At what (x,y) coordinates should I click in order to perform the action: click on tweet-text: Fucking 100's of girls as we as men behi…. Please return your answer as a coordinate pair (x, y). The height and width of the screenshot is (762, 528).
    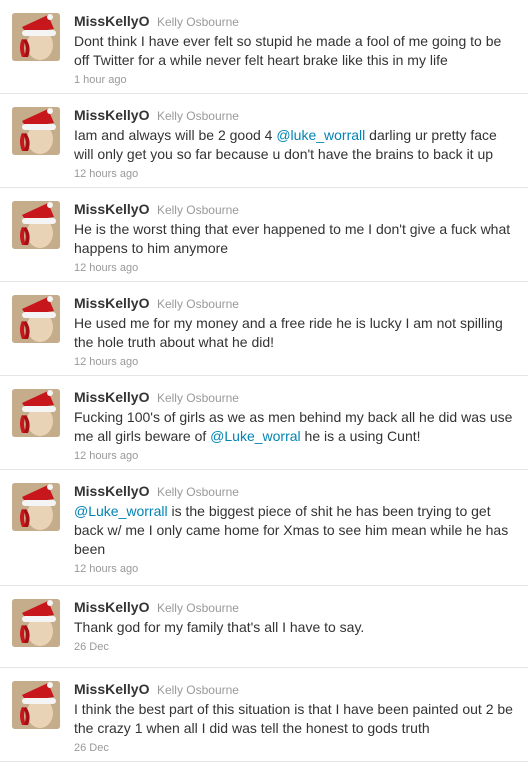
    Looking at the image, I should click on (293, 426).